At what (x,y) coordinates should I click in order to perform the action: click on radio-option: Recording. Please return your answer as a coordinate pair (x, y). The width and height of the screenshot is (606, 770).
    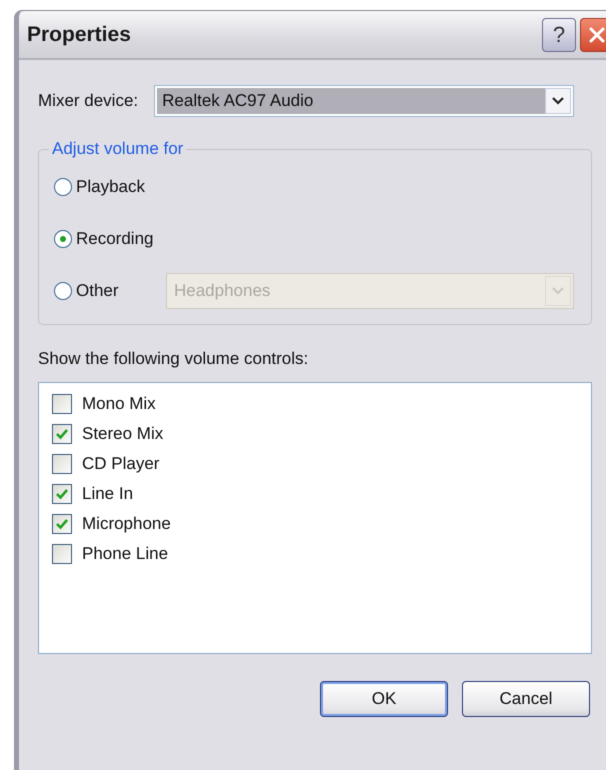
    Looking at the image, I should click on (110, 239).